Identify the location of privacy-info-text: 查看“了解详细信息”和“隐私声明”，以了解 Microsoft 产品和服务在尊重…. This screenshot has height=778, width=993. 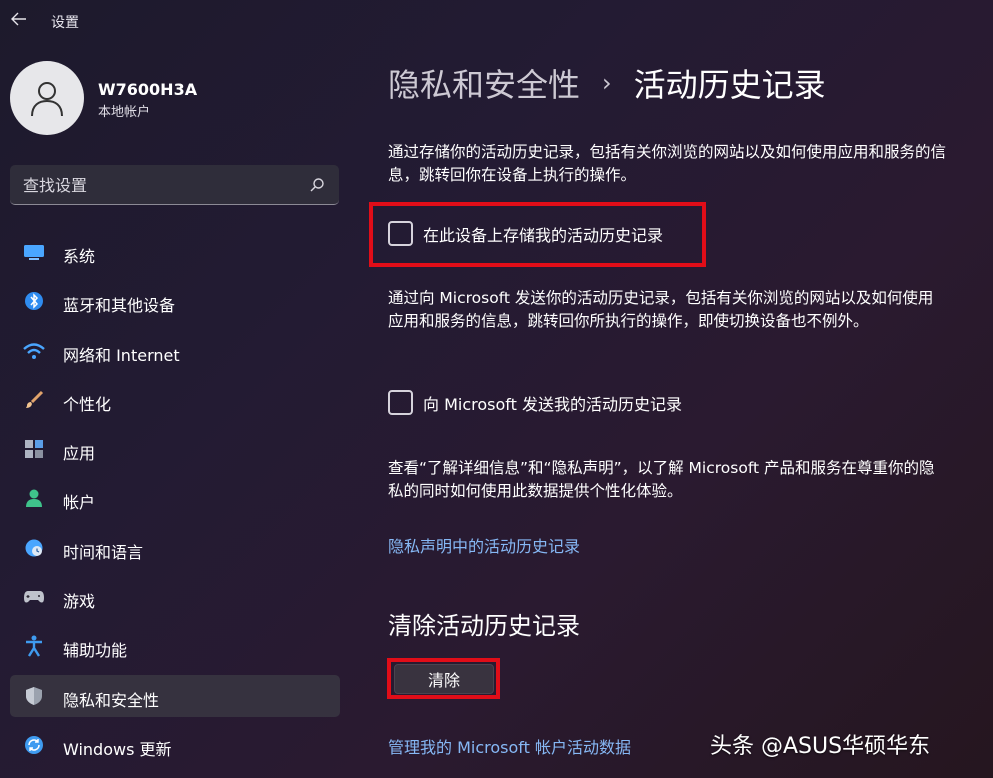
(661, 479).